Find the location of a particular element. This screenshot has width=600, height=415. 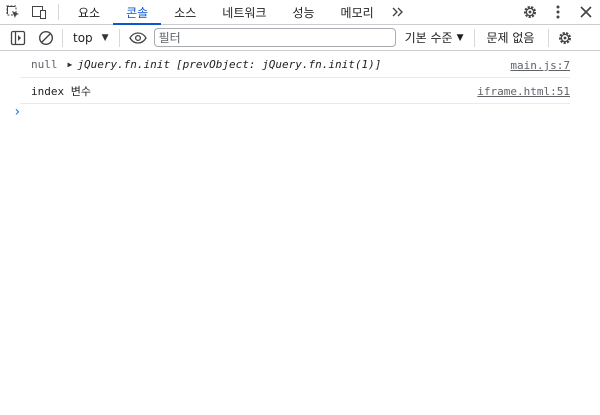

console-prompt: › is located at coordinates (17, 112).